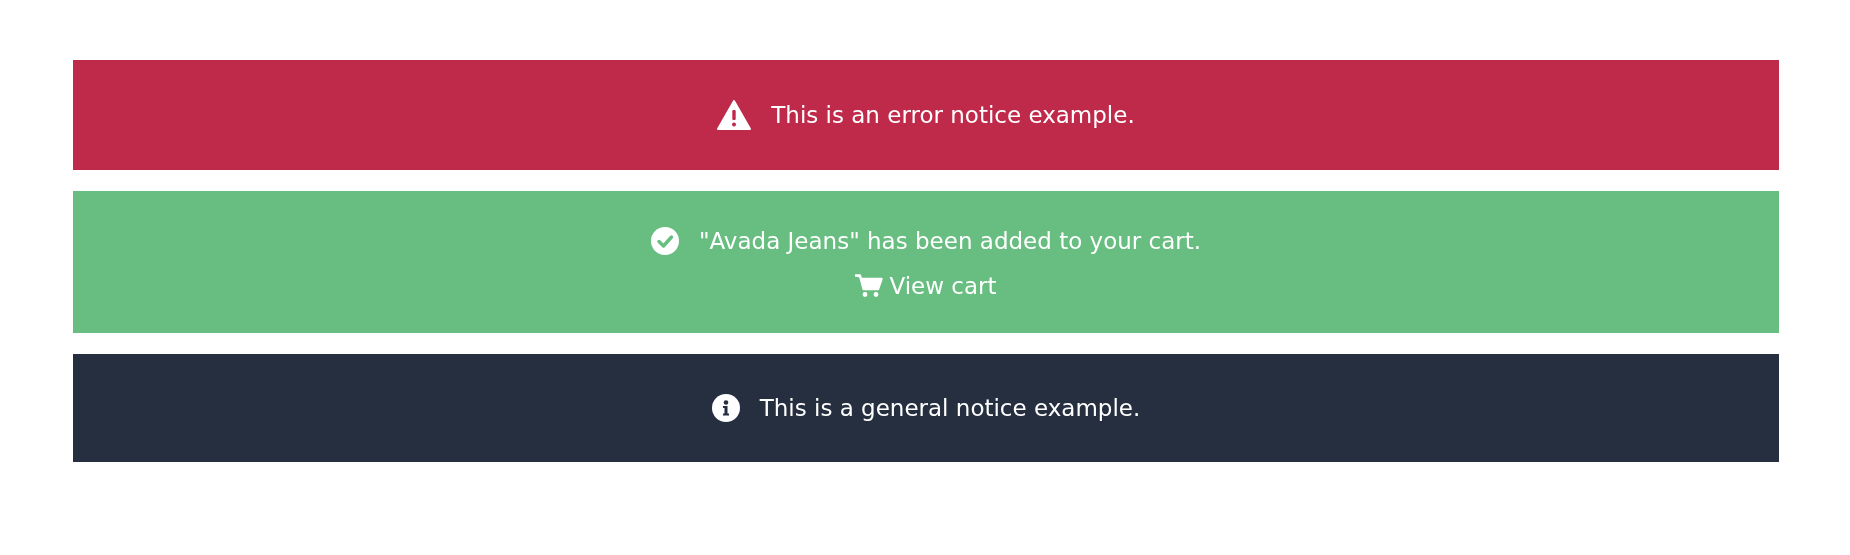  Describe the element at coordinates (725, 408) in the screenshot. I see `info-icon` at that location.